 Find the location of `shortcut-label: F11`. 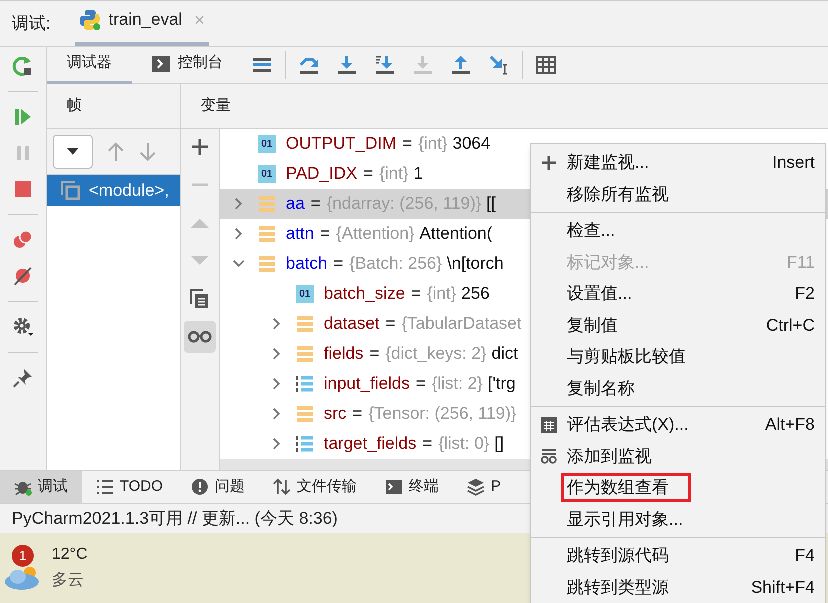

shortcut-label: F11 is located at coordinates (800, 263).